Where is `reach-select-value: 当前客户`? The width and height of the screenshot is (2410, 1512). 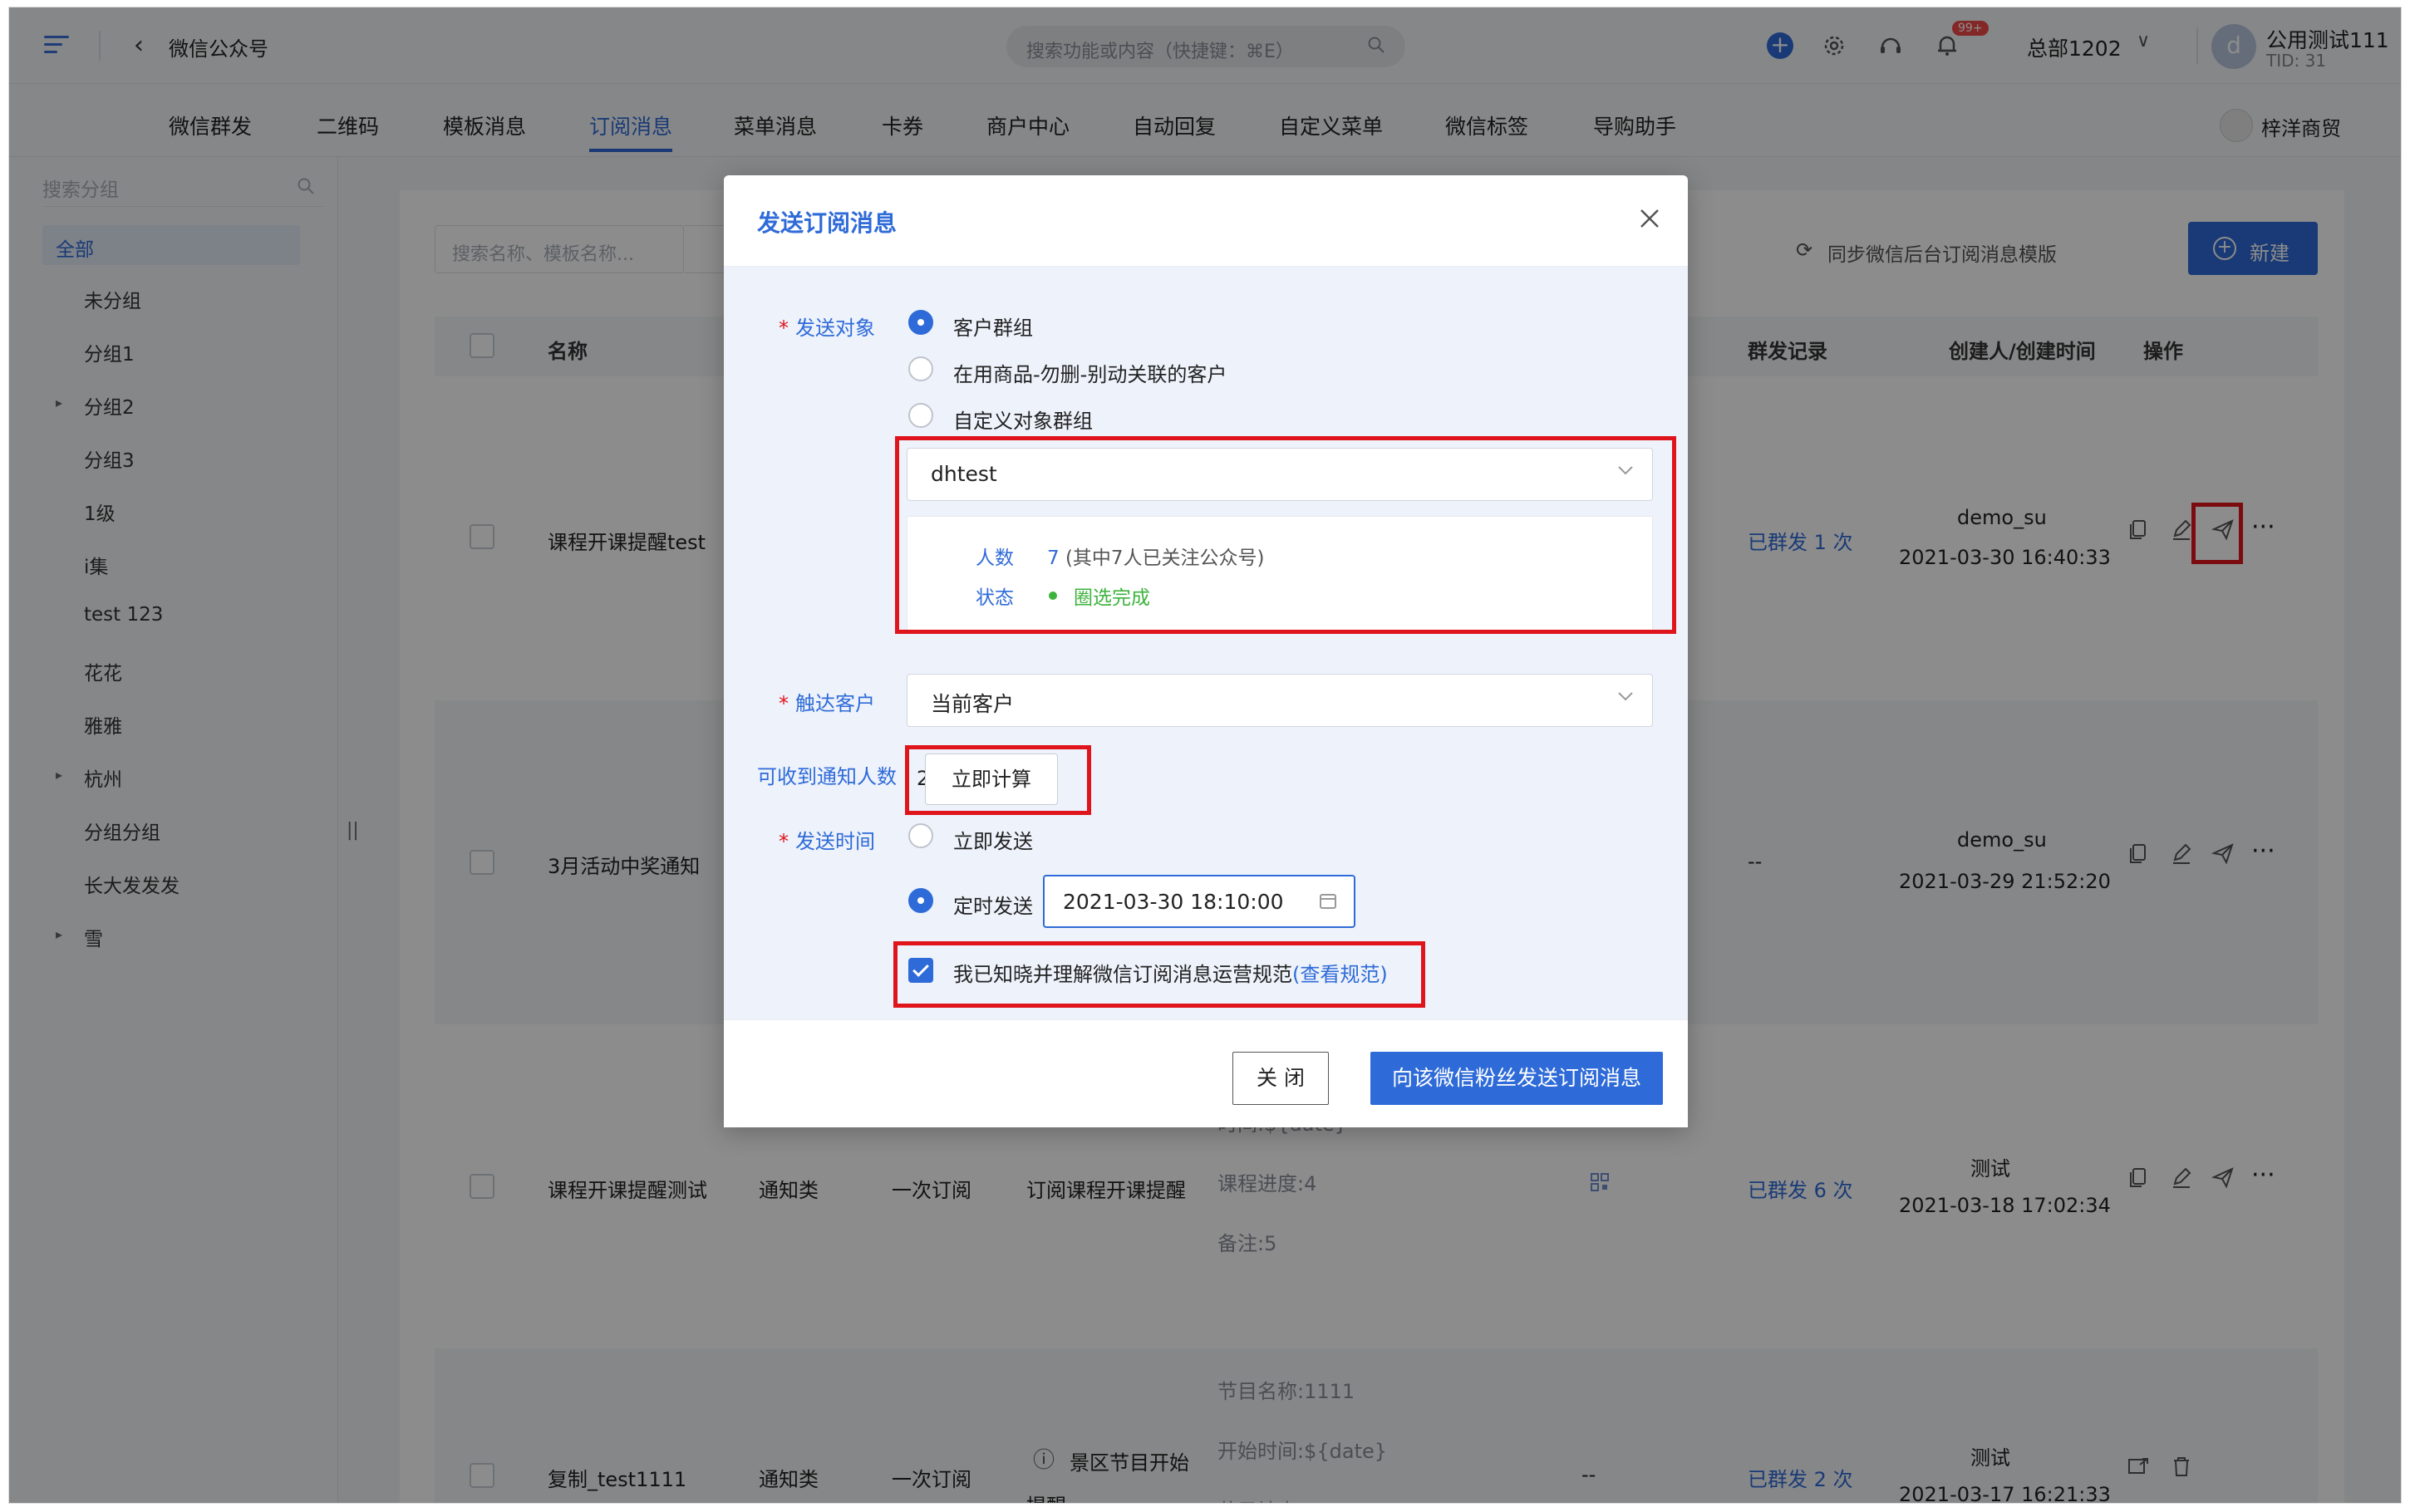 reach-select-value: 当前客户 is located at coordinates (973, 704).